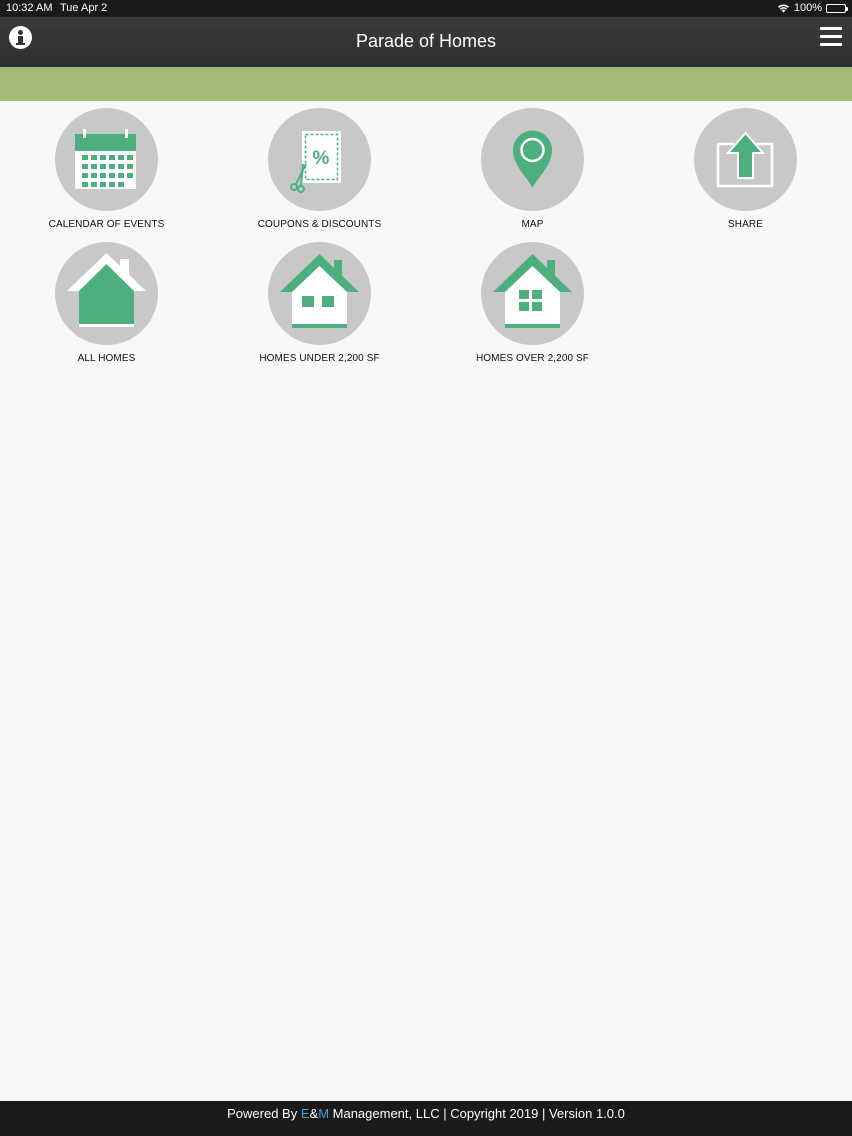  I want to click on coupon-scissors-icon: %, so click(319, 159).